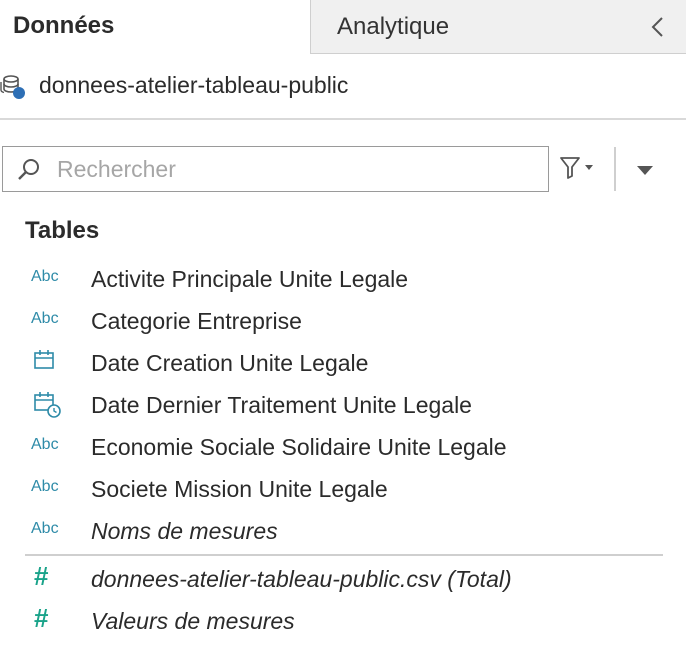  Describe the element at coordinates (299, 447) in the screenshot. I see `field-label: Economie Sociale Solidaire Unite Legale` at that location.